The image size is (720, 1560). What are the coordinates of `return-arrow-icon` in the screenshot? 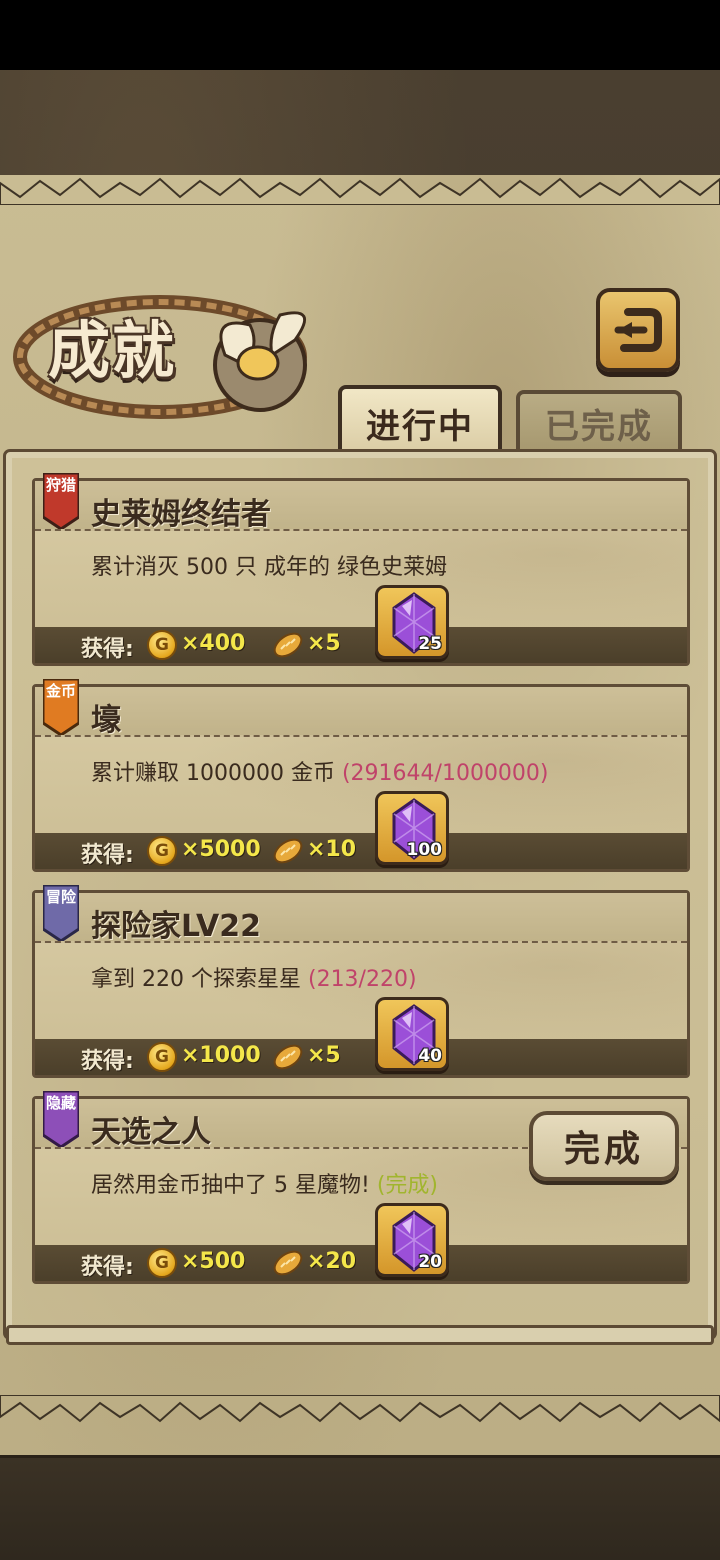 It's located at (638, 330).